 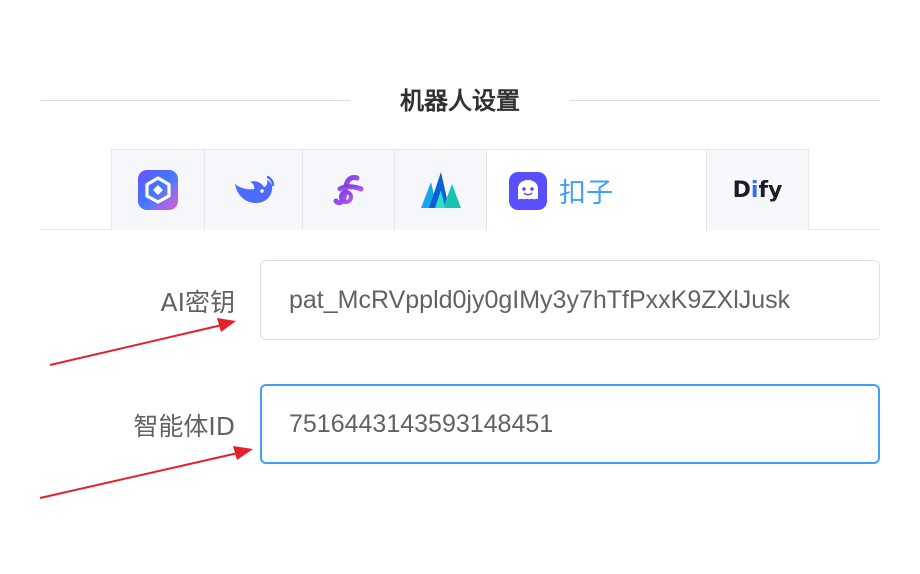 I want to click on arrow-to-api-key, so click(x=142, y=342).